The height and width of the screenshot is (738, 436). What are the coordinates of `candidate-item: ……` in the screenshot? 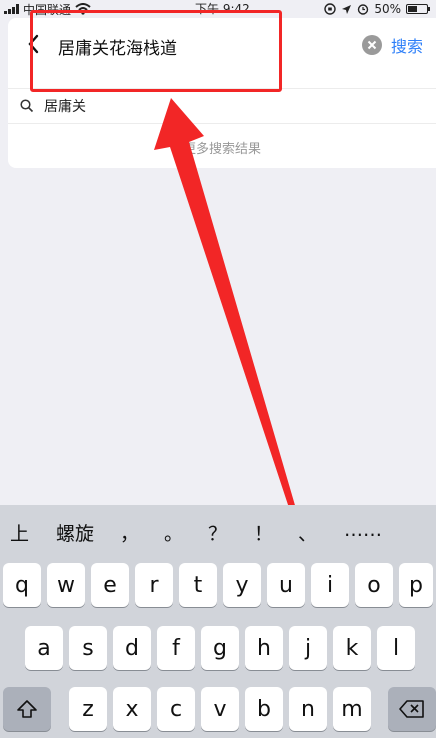 It's located at (363, 530).